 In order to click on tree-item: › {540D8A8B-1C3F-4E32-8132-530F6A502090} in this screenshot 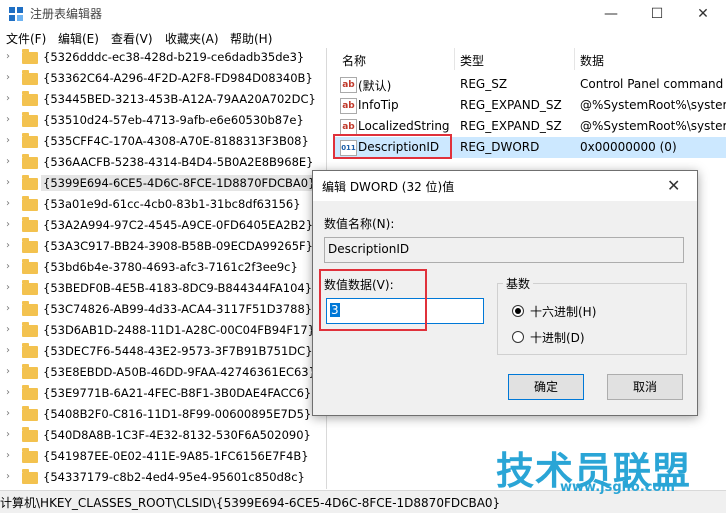, I will do `click(163, 436)`.